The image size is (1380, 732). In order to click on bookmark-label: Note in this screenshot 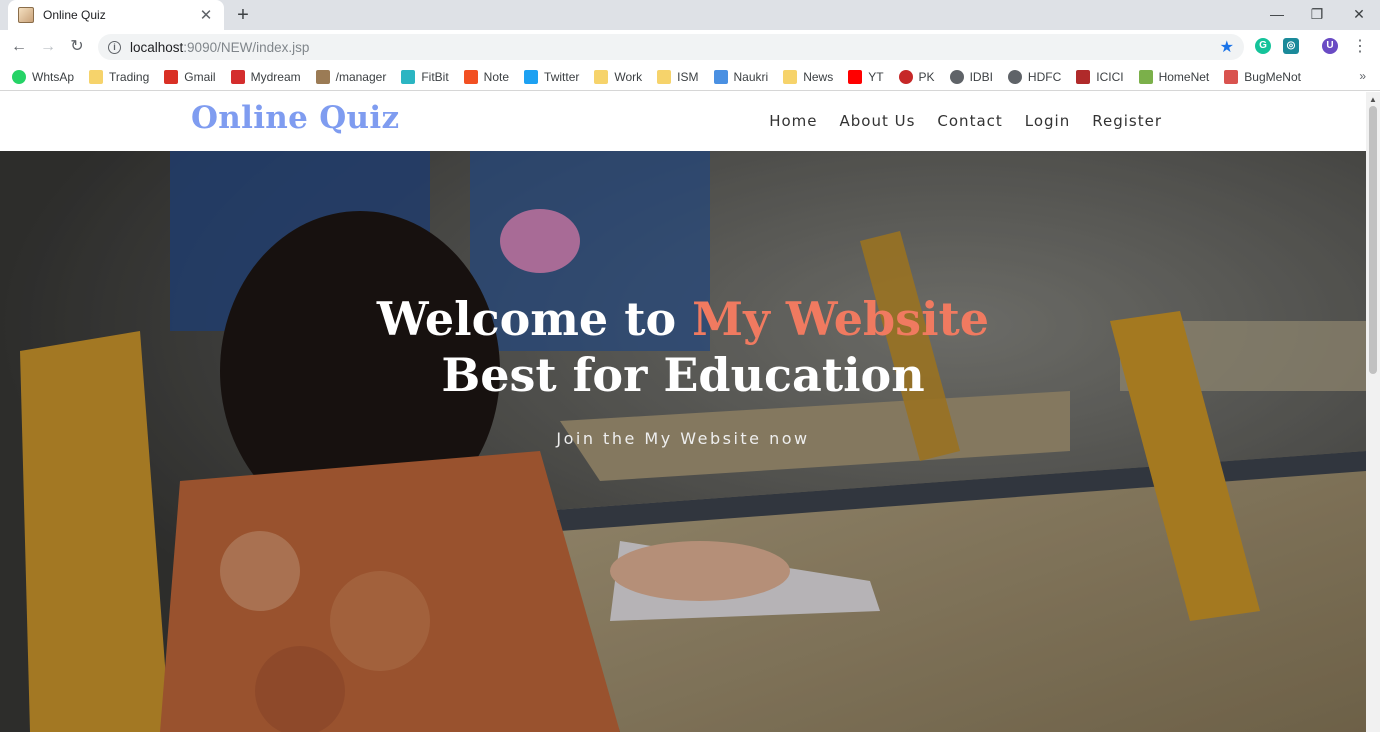, I will do `click(496, 77)`.